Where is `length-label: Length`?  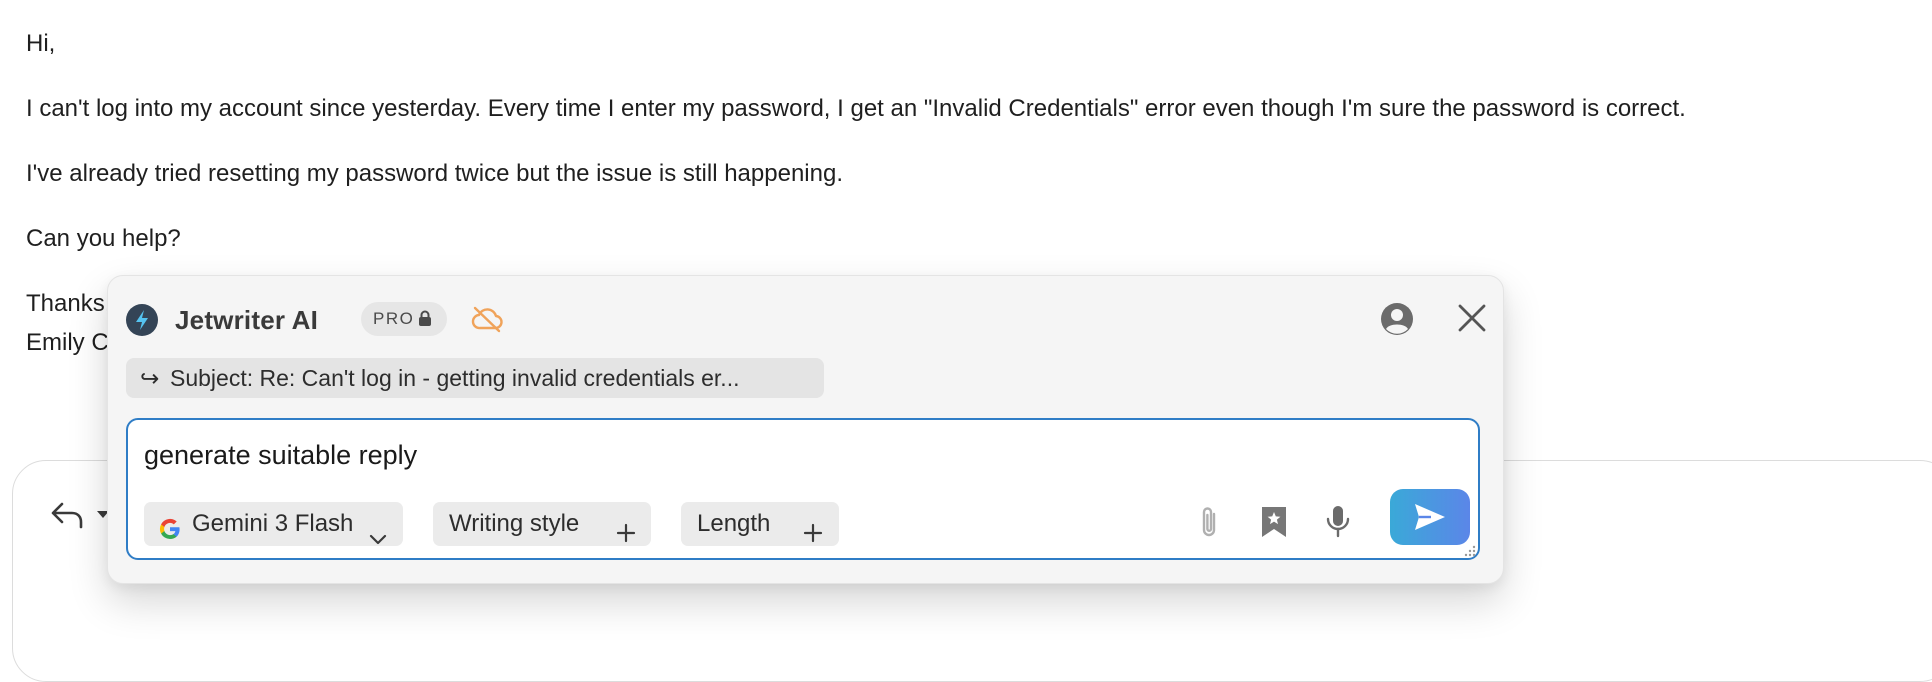
length-label: Length is located at coordinates (734, 523).